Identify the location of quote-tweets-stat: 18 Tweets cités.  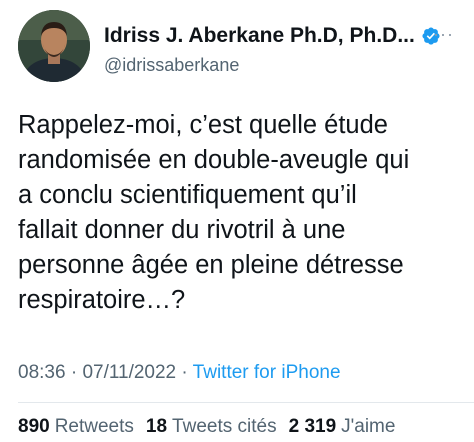
(211, 427).